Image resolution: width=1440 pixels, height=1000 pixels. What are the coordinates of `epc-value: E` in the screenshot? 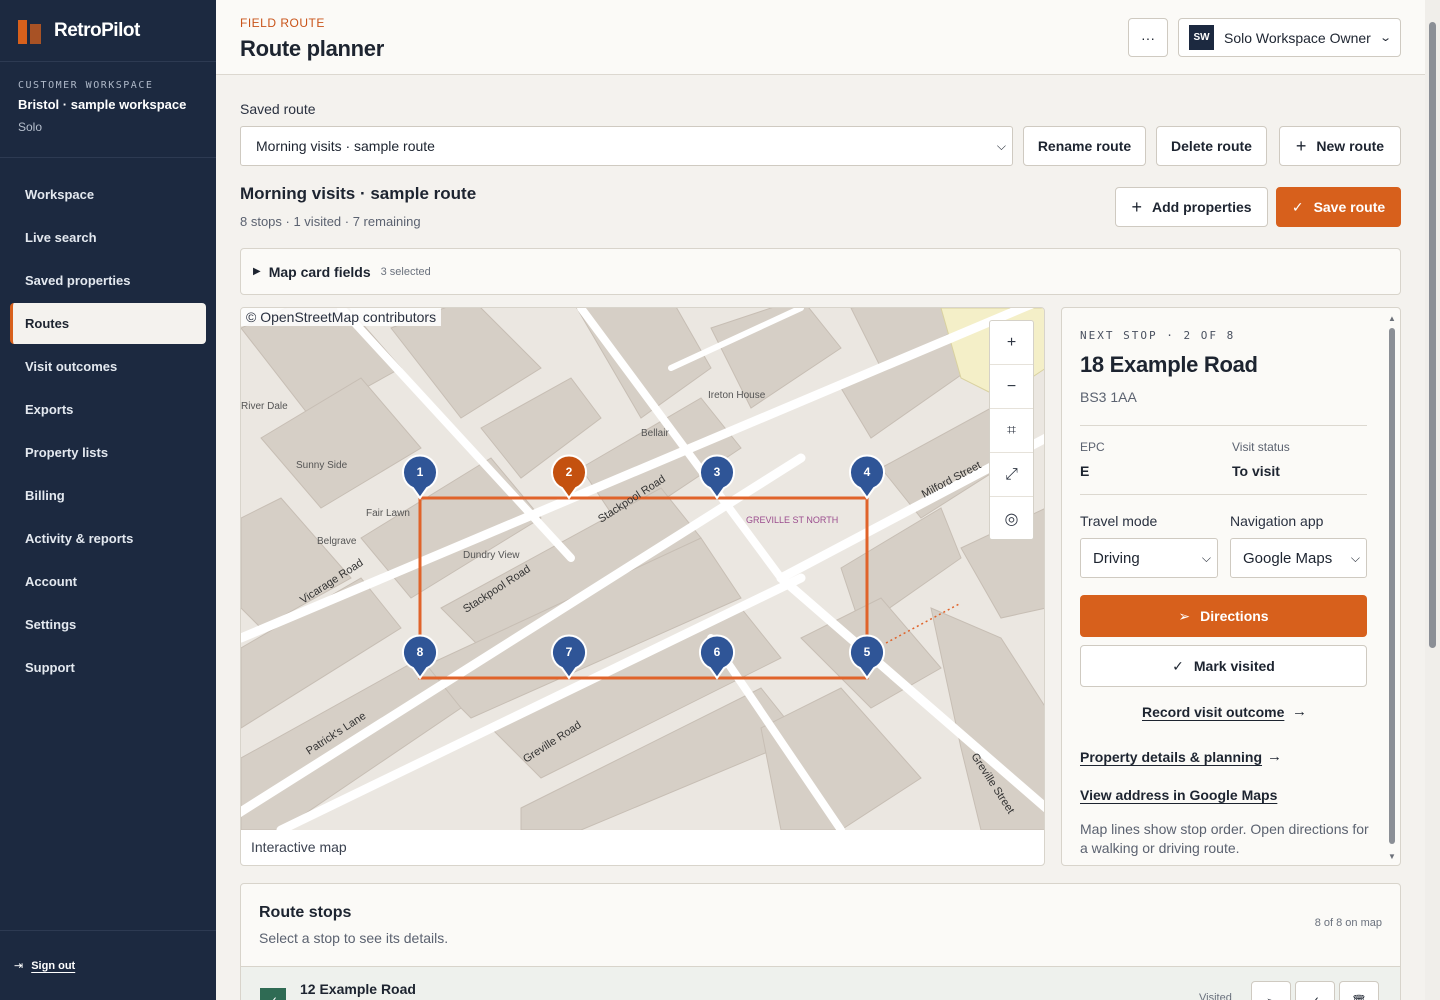 It's located at (1085, 471).